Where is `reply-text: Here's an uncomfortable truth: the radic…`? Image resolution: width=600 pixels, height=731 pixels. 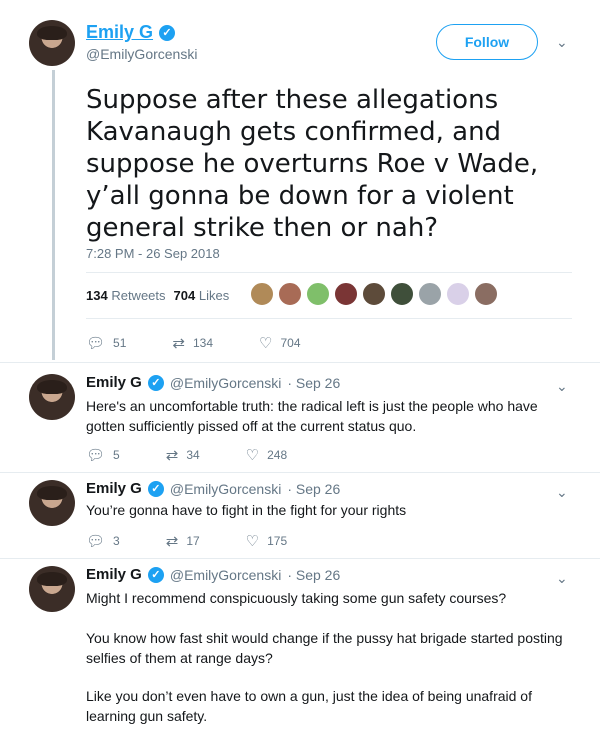
reply-text: Here's an uncomfortable truth: the radic… is located at coordinates (312, 416).